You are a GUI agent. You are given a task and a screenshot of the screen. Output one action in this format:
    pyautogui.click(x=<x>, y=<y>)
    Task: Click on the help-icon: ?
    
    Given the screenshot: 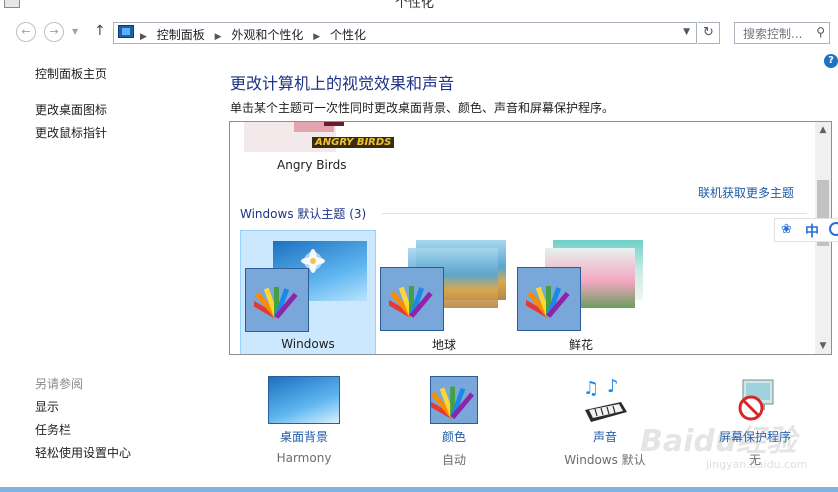 What is the action you would take?
    pyautogui.click(x=831, y=61)
    